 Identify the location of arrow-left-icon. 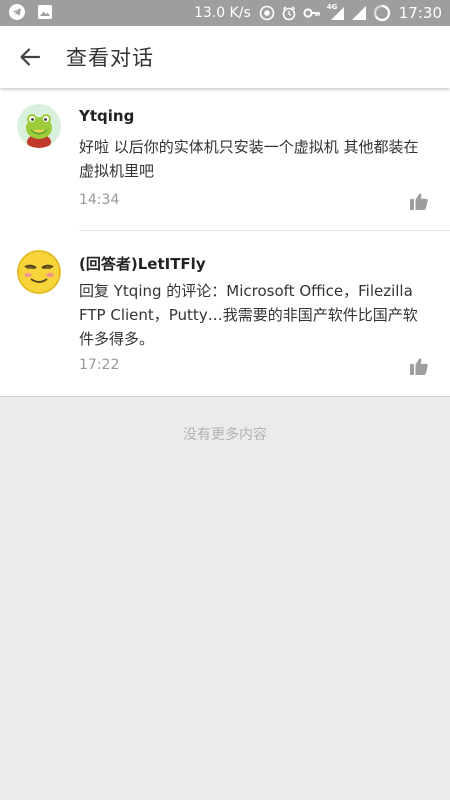
(30, 57).